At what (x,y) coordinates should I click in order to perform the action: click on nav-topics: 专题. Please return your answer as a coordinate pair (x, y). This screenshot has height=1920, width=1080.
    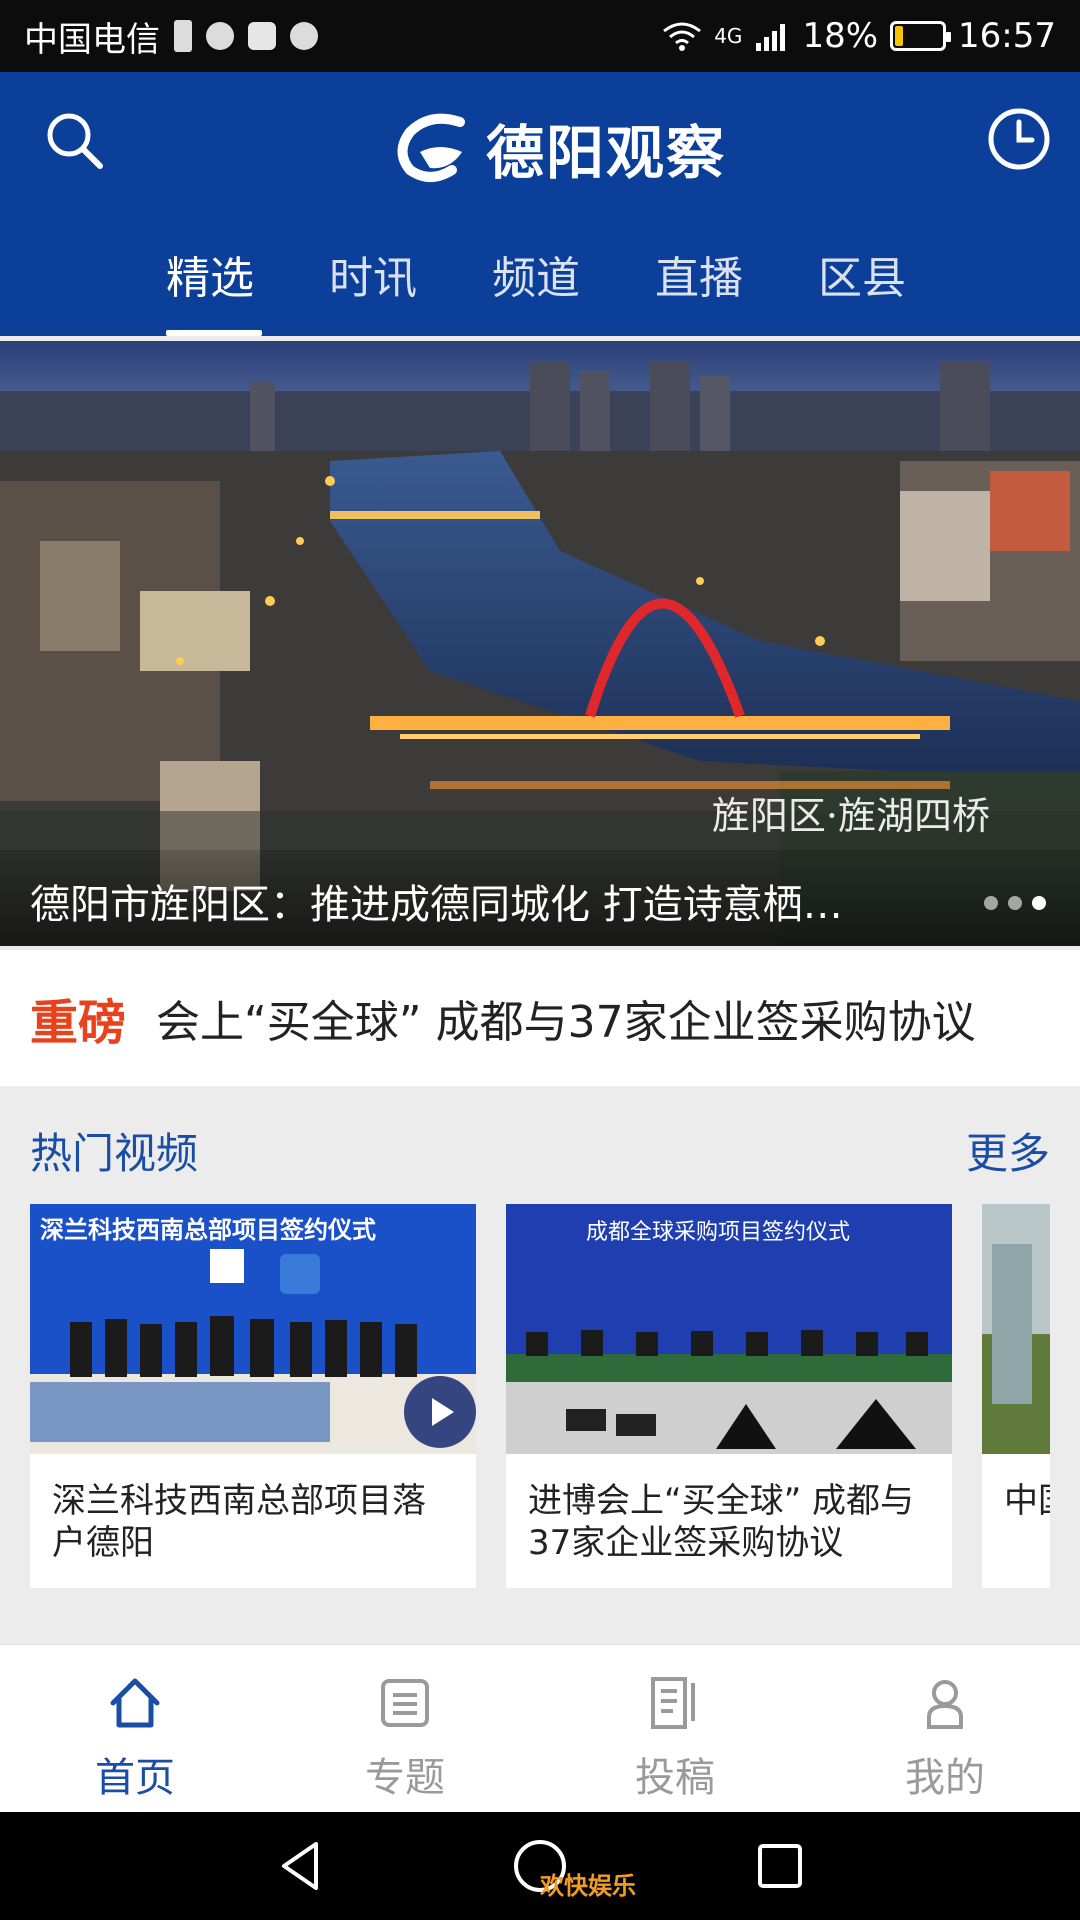
    Looking at the image, I should click on (405, 1728).